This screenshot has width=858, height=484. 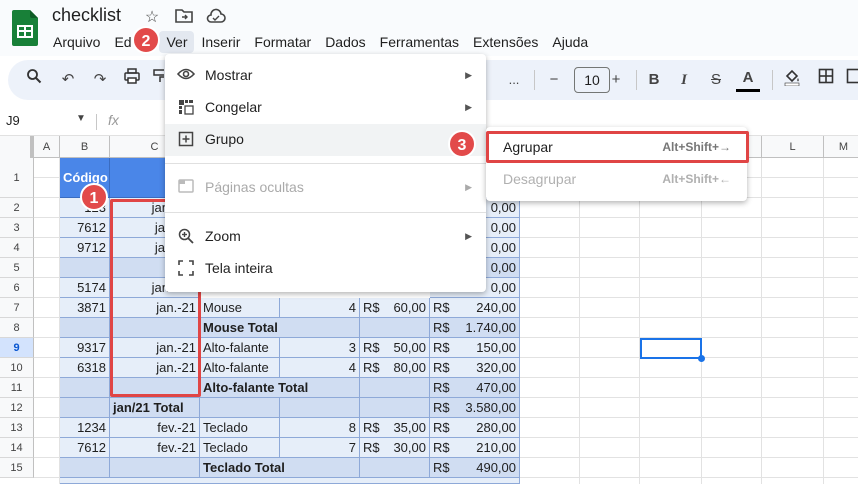 What do you see at coordinates (570, 42) in the screenshot?
I see `menu-ajuda: Ajuda` at bounding box center [570, 42].